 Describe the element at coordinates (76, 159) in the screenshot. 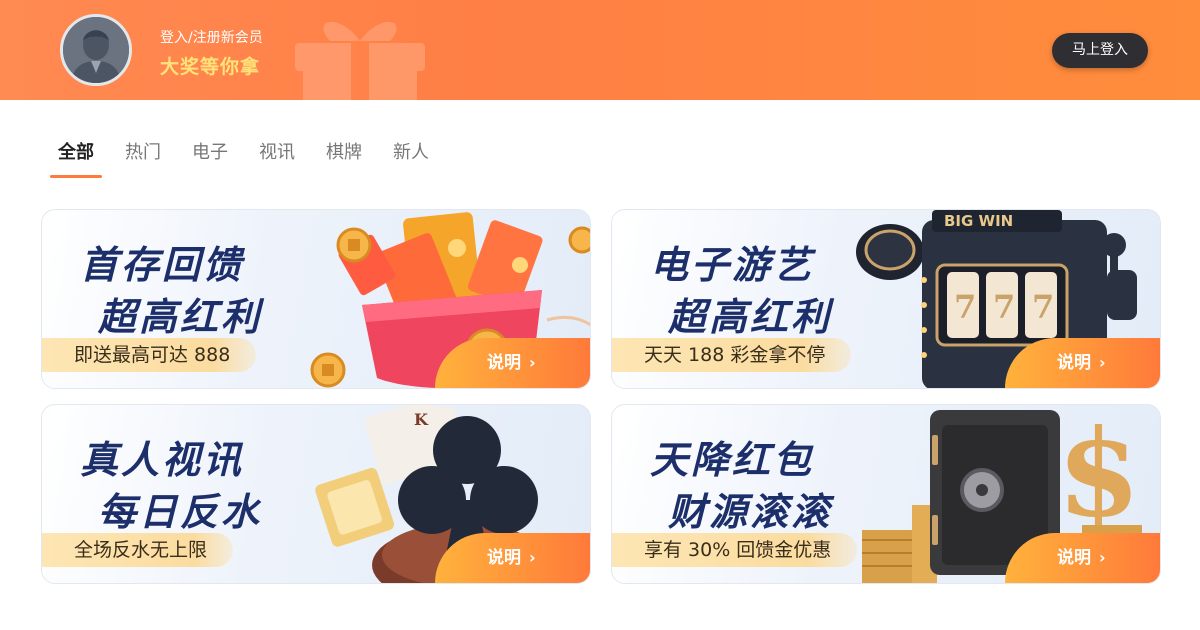

I see `tab-all: 全部` at that location.